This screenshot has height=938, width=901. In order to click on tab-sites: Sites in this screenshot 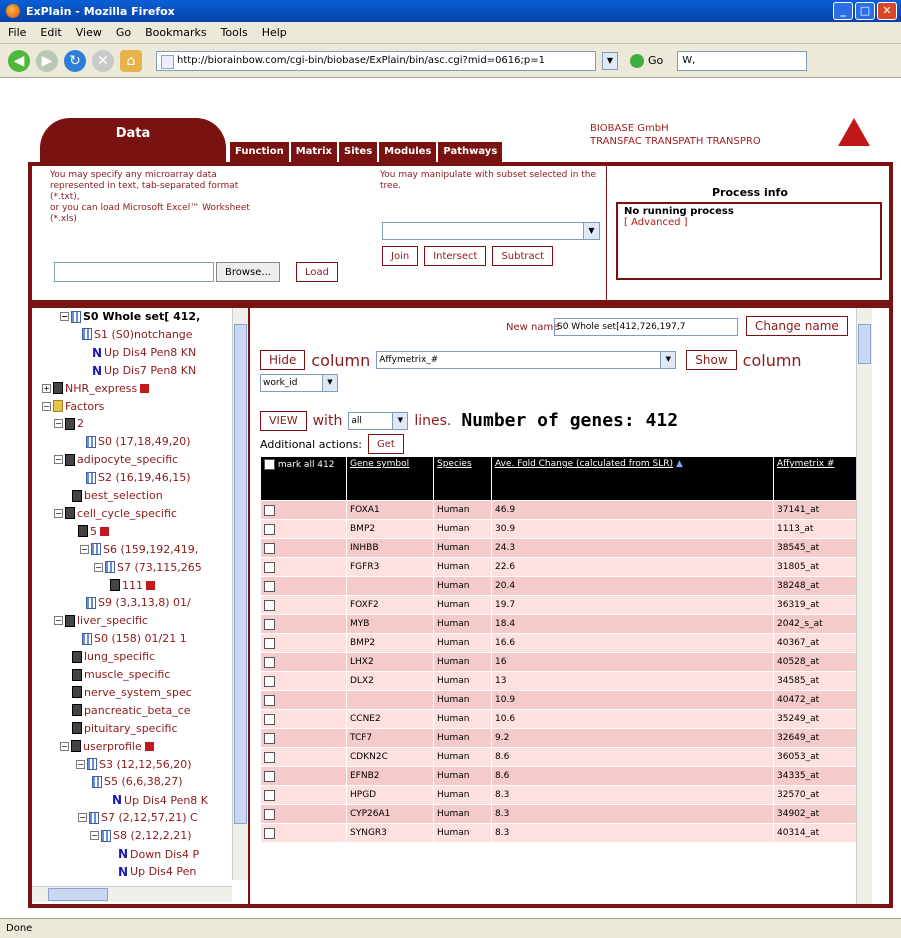, I will do `click(358, 152)`.